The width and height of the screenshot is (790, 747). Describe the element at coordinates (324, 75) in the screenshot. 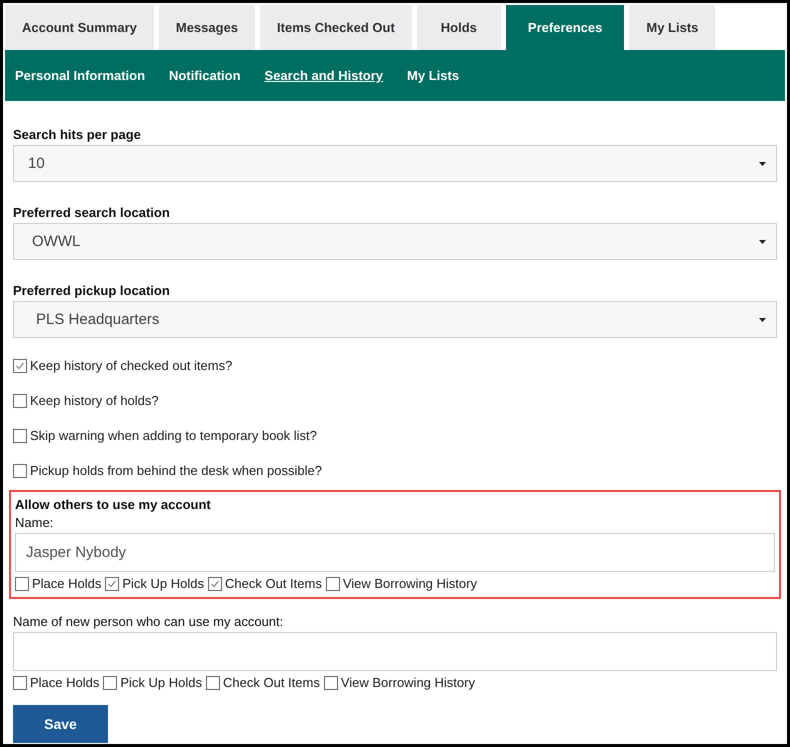

I see `sub-navigation-link: Search and History` at that location.